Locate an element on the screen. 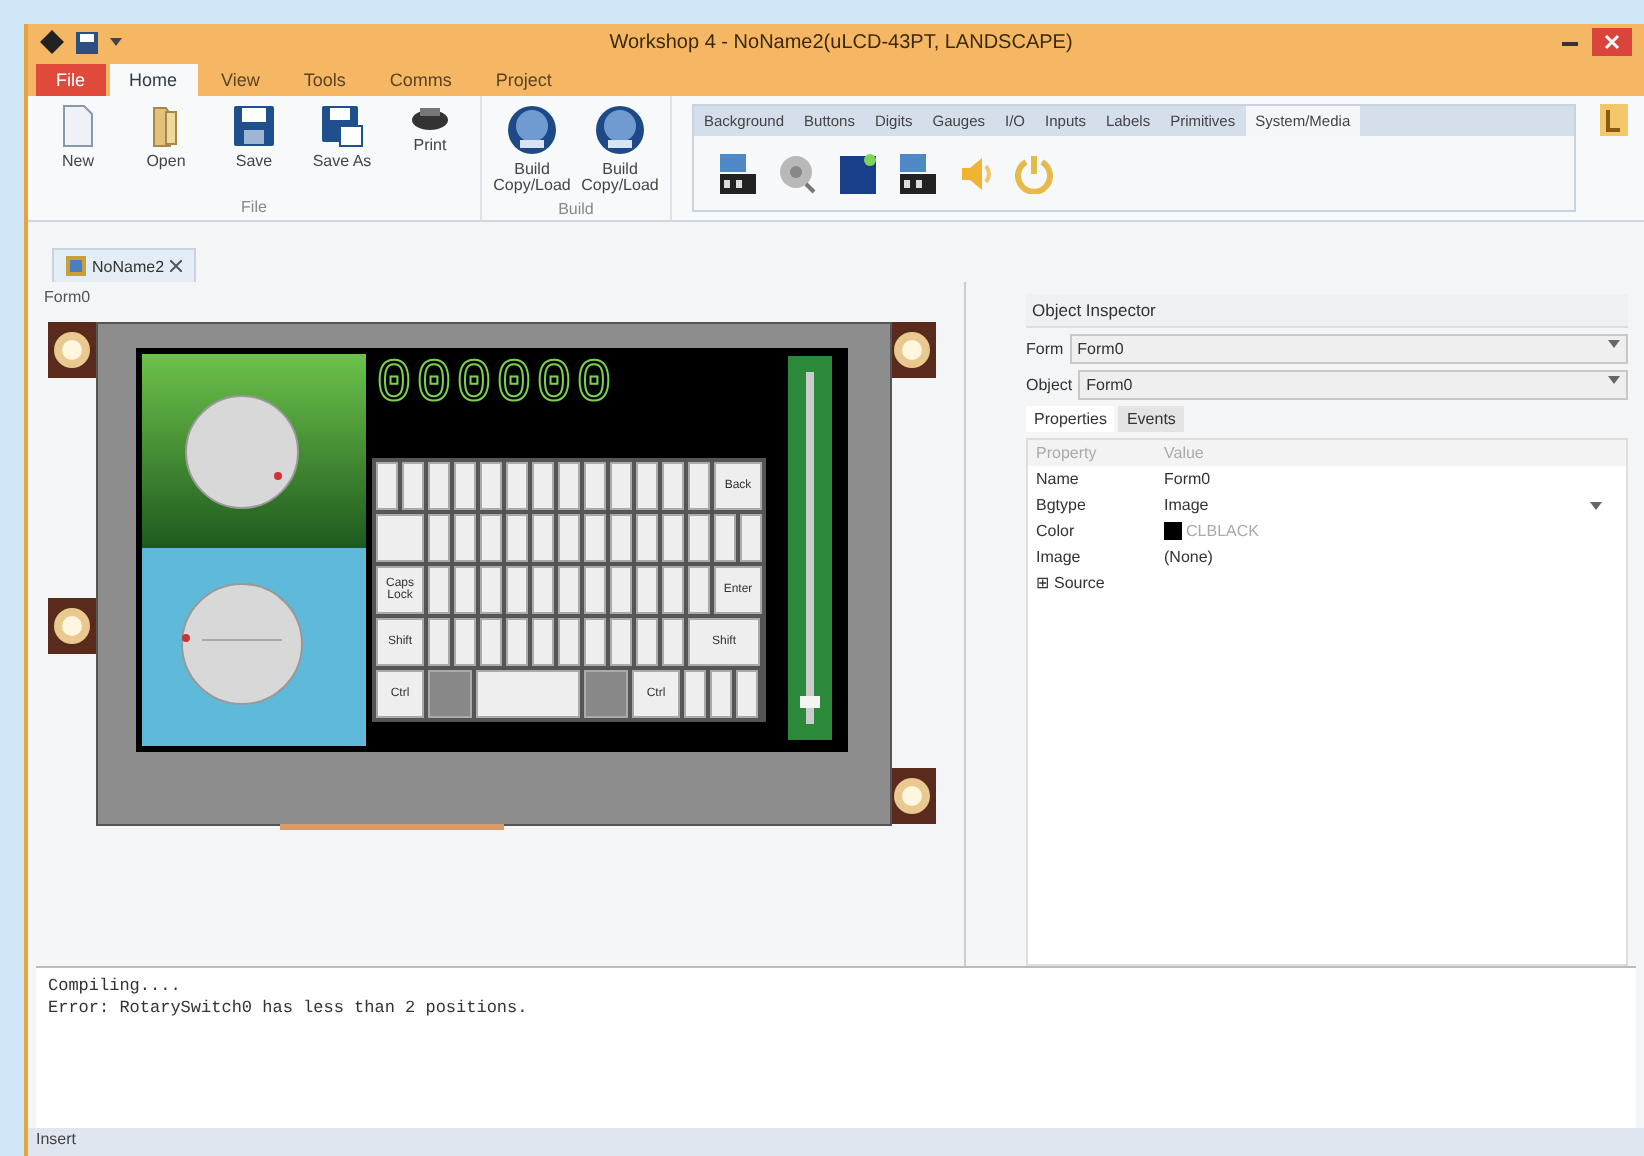 Image resolution: width=1644 pixels, height=1156 pixels. property-name: Image is located at coordinates (1059, 557).